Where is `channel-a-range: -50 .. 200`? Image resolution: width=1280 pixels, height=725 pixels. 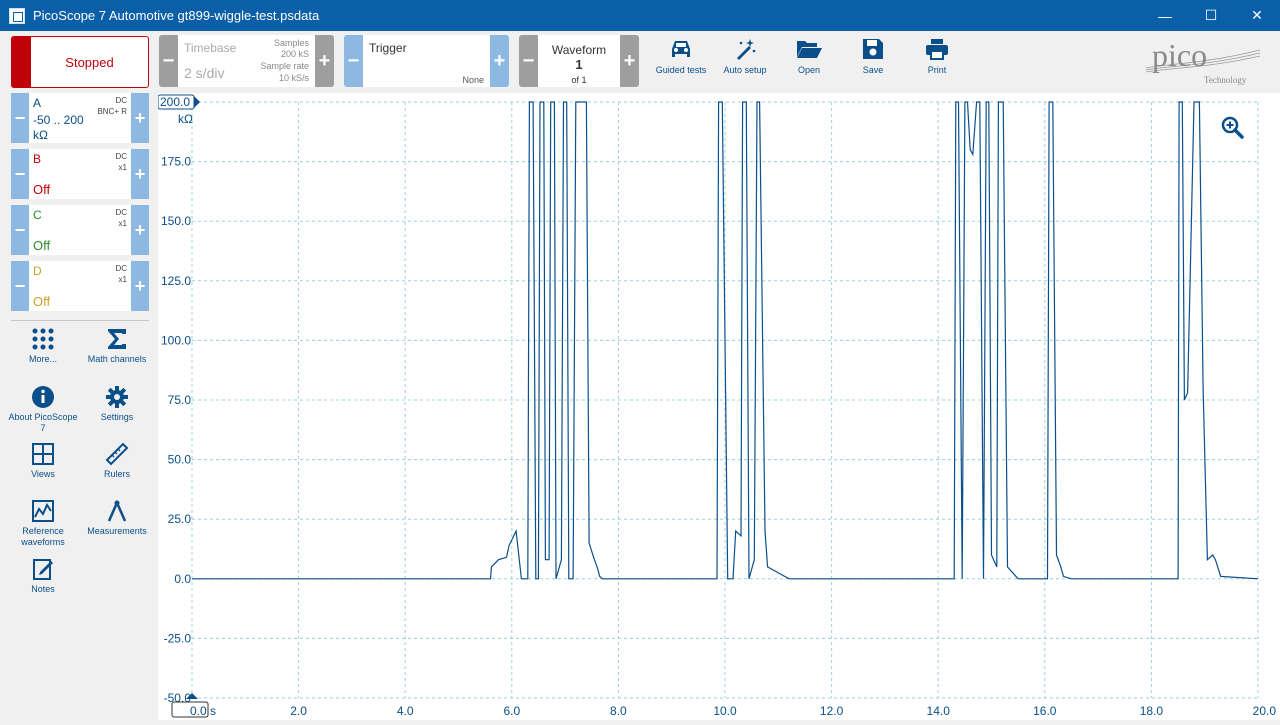
channel-a-range: -50 .. 200 is located at coordinates (58, 120).